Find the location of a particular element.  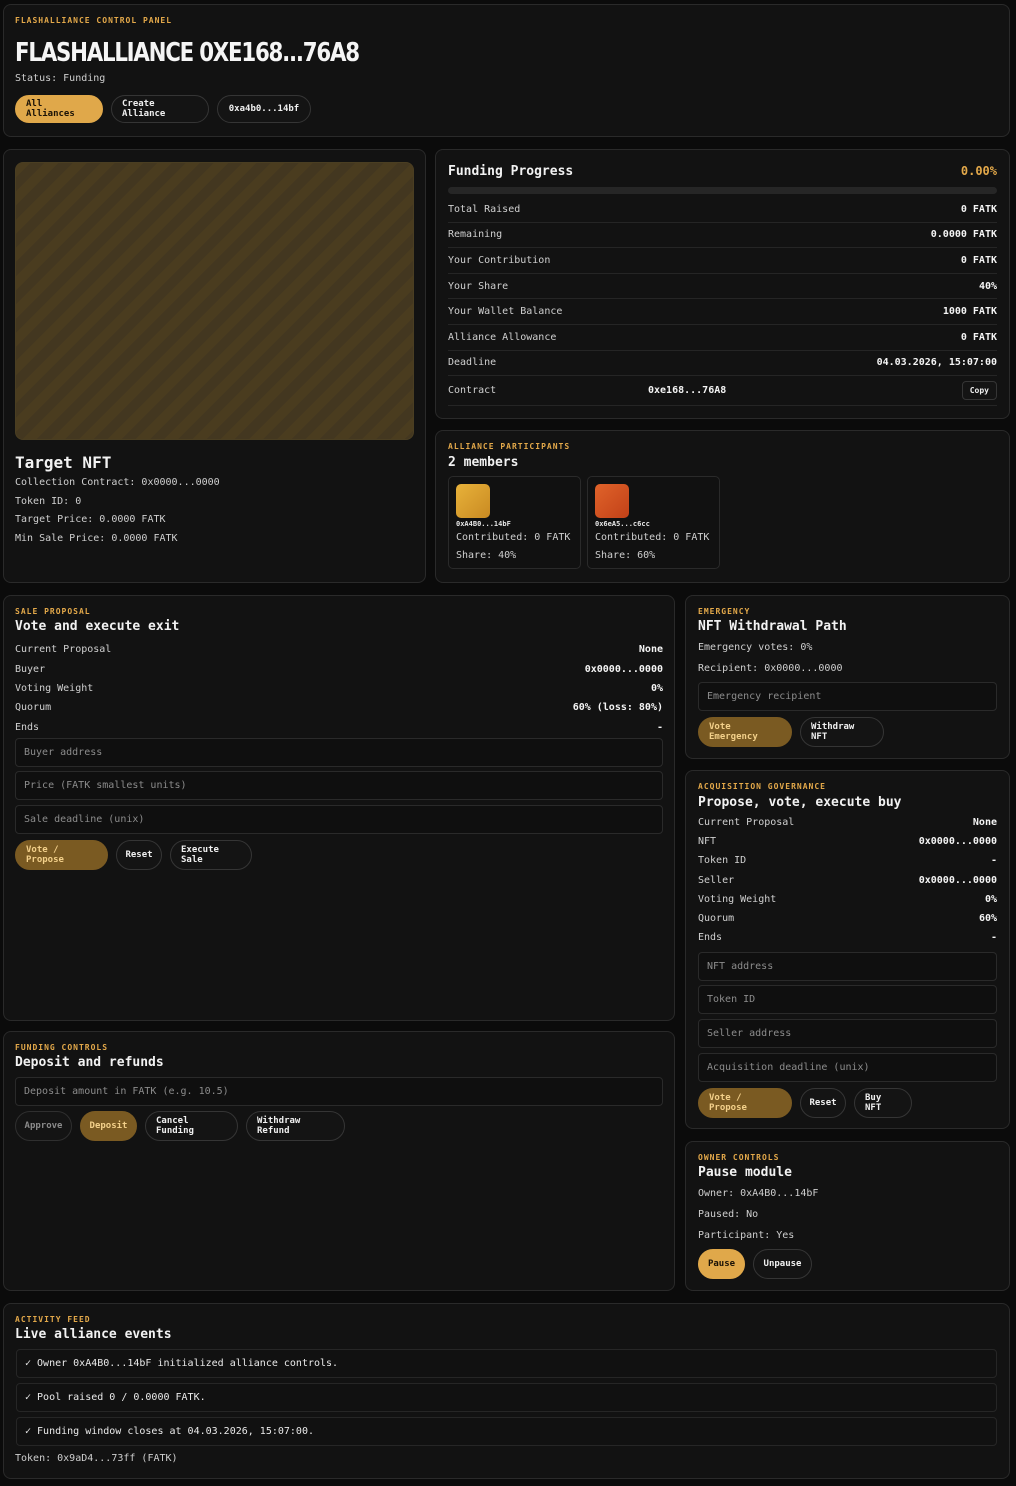

participant-status: Participant: Yes is located at coordinates (746, 1235).